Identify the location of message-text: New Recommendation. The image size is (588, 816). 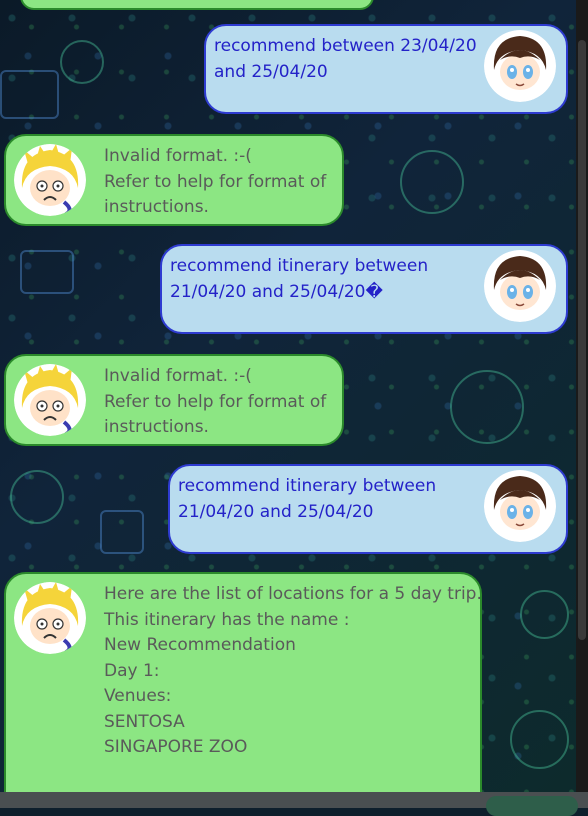
(200, 645).